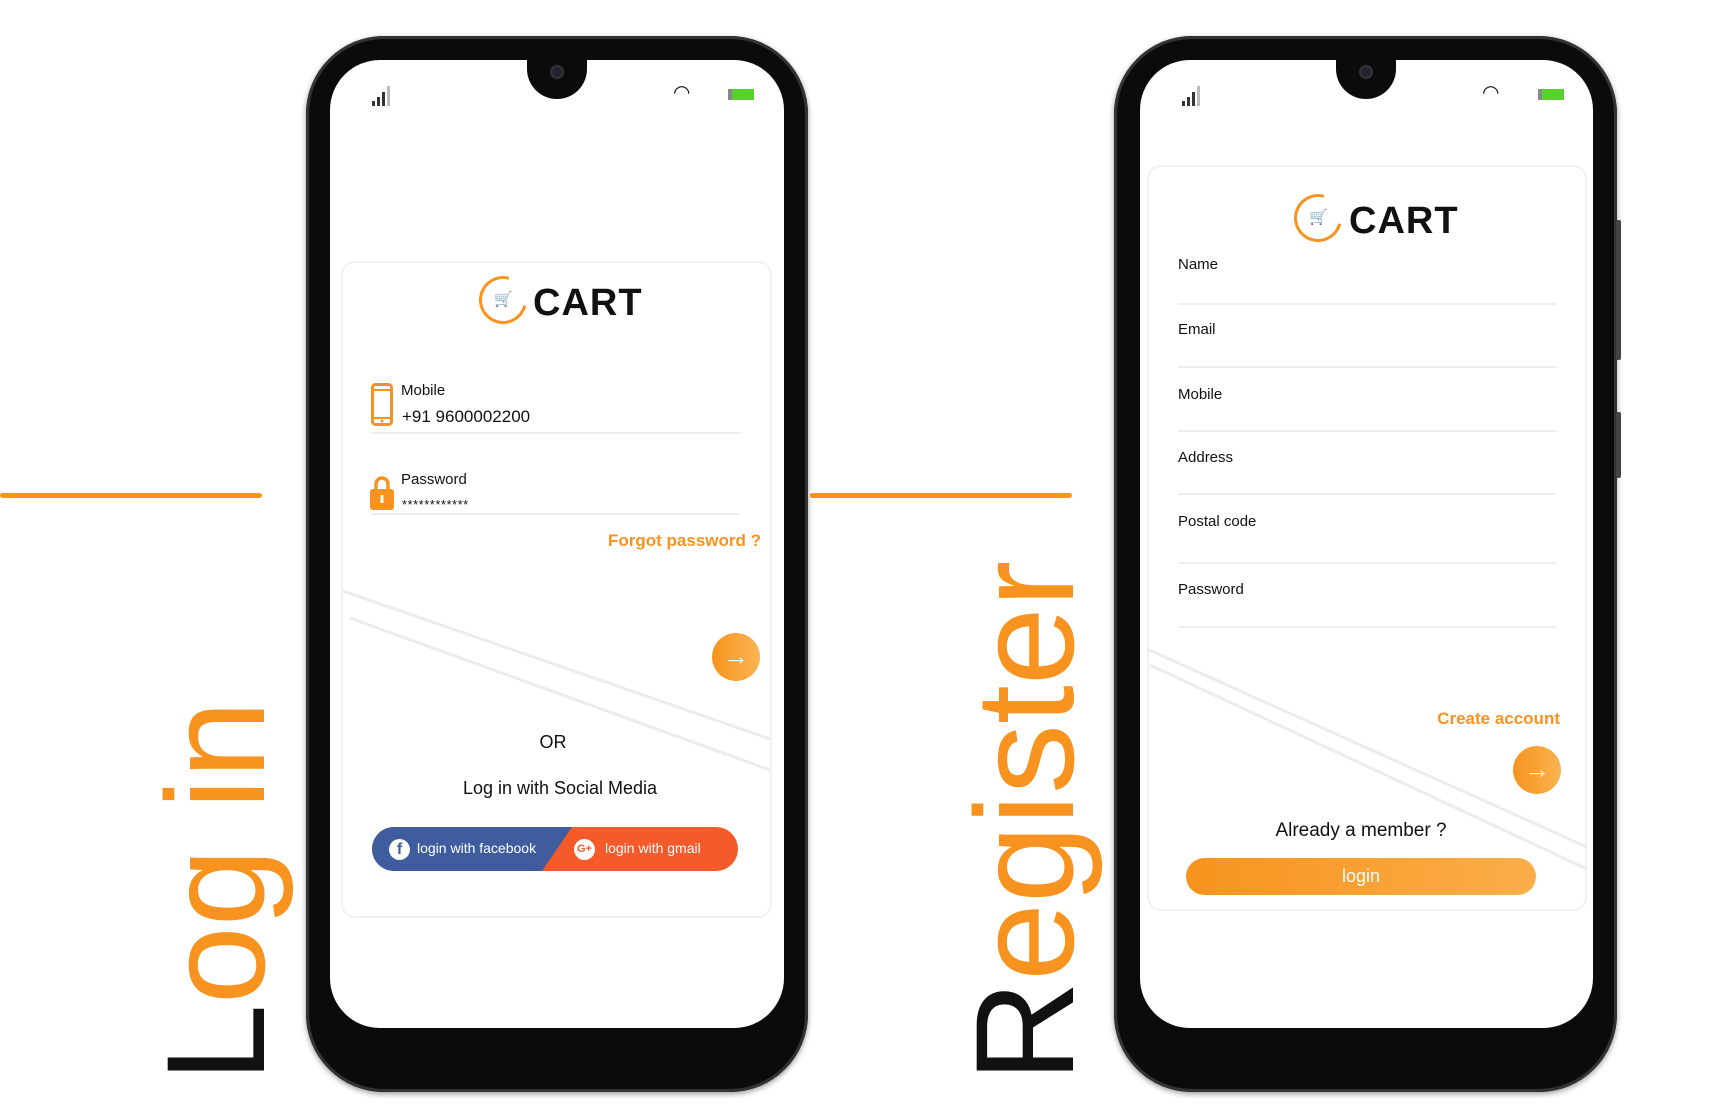 This screenshot has height=1112, width=1715. What do you see at coordinates (1198, 264) in the screenshot?
I see `name-field: Name` at bounding box center [1198, 264].